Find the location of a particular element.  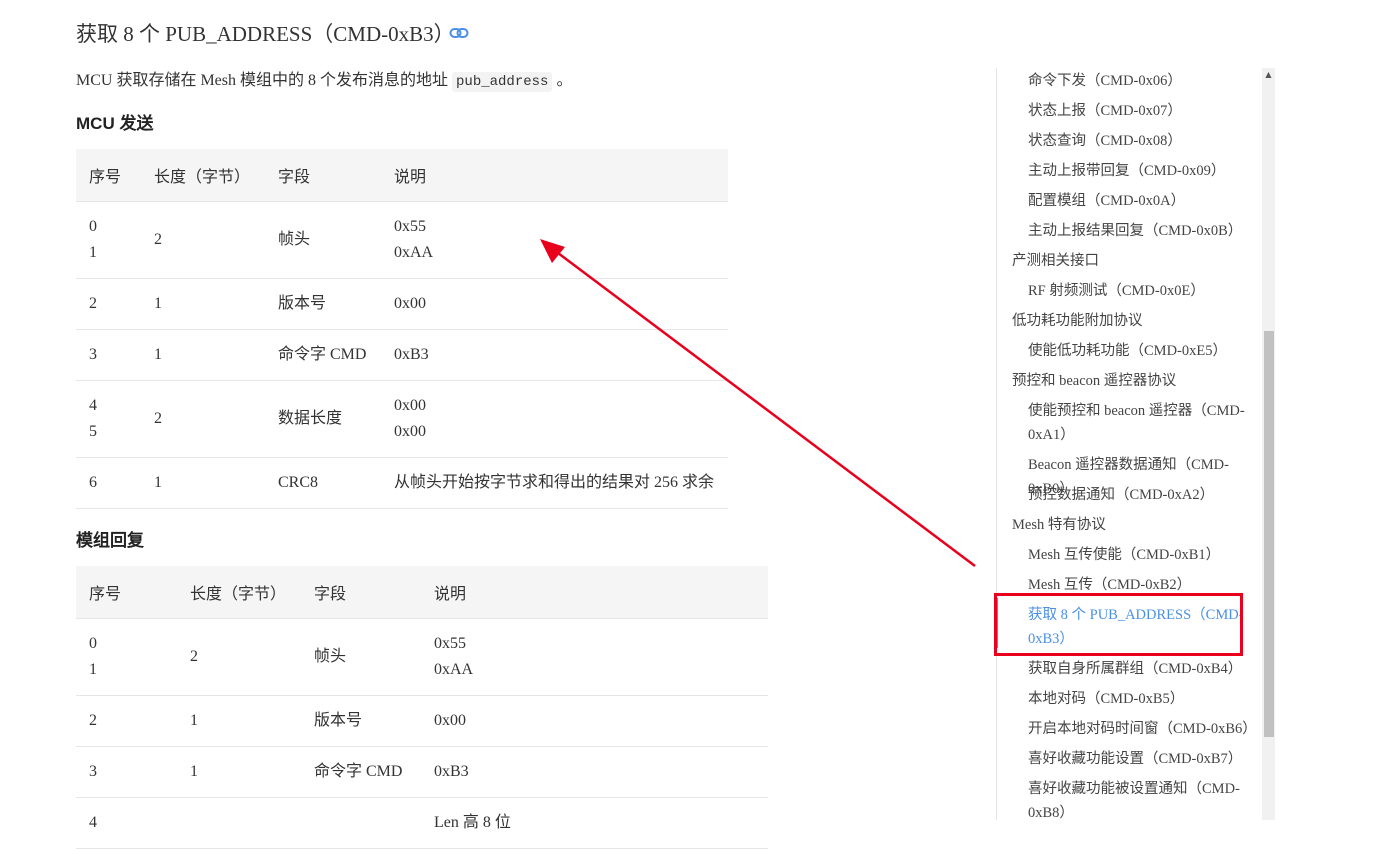

page-title: 获取 8 个 PUB_ADDRESS（CMD-0xB3） is located at coordinates (265, 34).